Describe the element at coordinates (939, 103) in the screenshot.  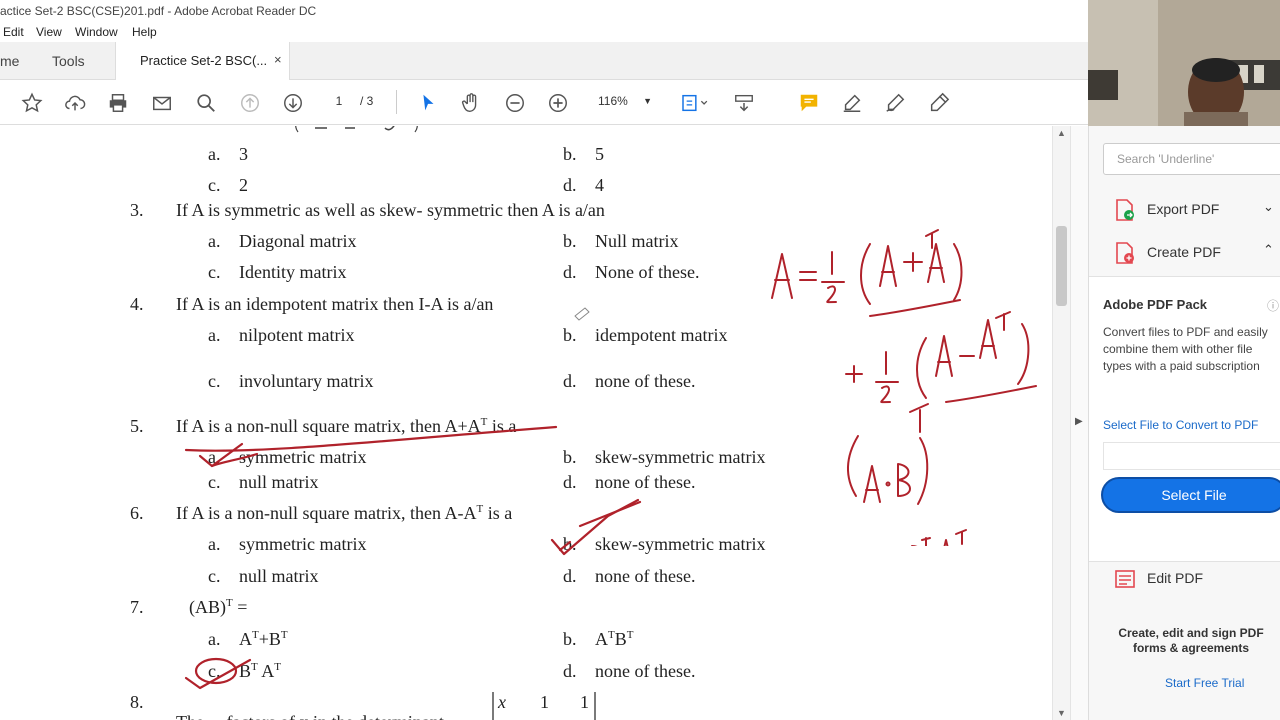
I see `edit-tools-icon` at that location.